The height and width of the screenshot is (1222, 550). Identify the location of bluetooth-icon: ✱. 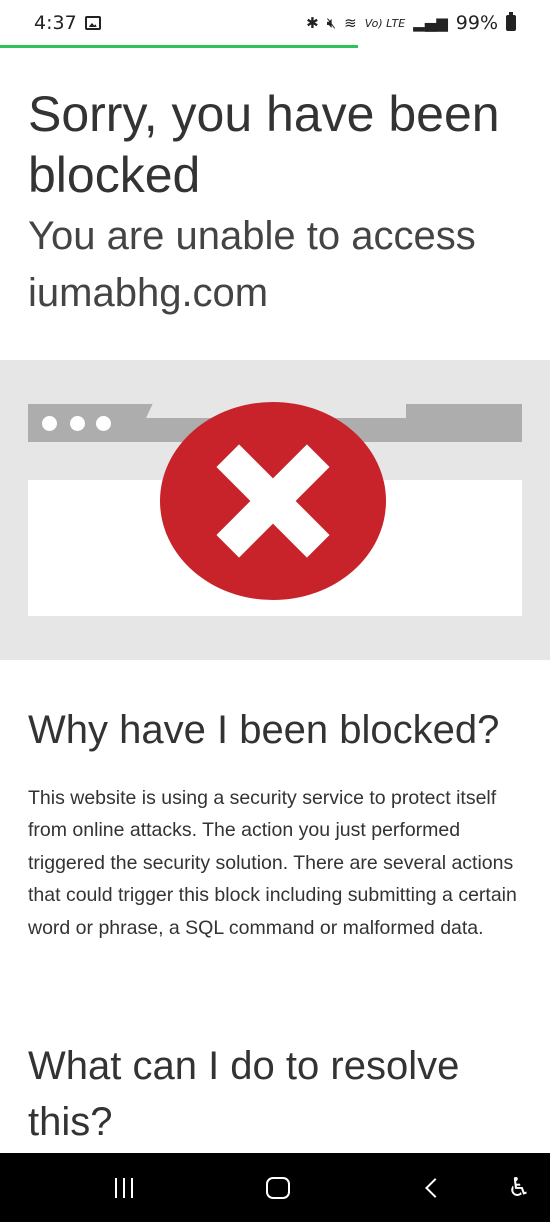
(312, 23).